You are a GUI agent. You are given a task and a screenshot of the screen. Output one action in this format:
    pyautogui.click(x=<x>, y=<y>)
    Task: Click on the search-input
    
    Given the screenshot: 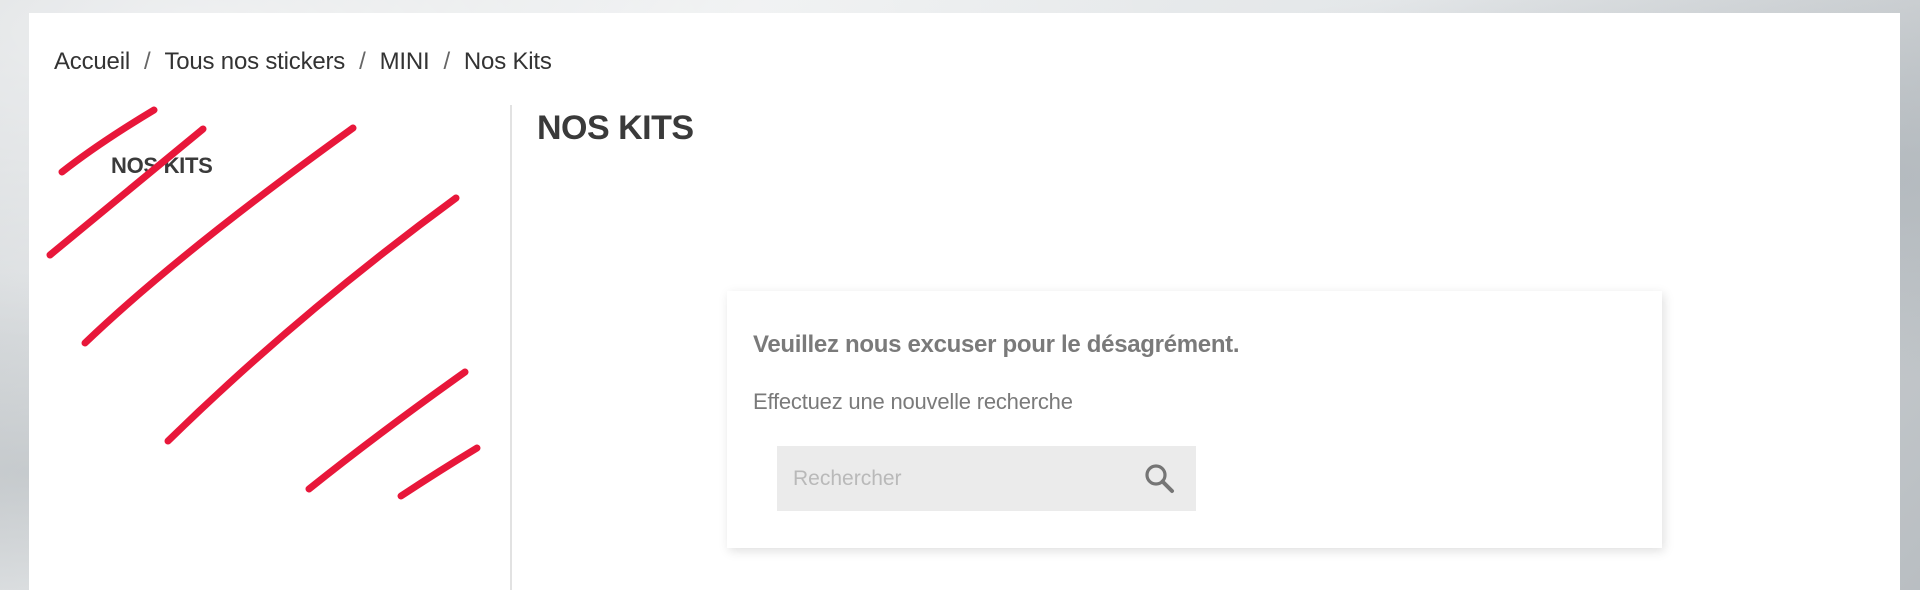 What is the action you would take?
    pyautogui.click(x=947, y=478)
    